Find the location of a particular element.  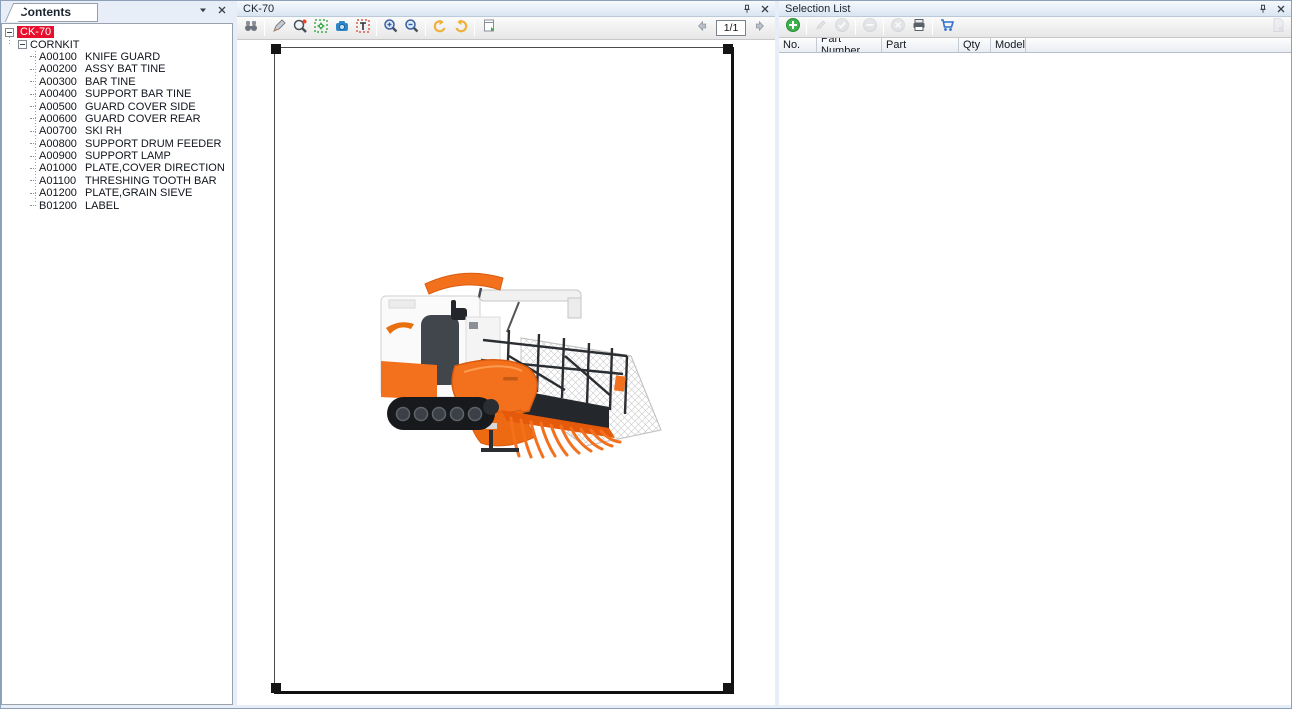

column-header-part: Part is located at coordinates (920, 45).